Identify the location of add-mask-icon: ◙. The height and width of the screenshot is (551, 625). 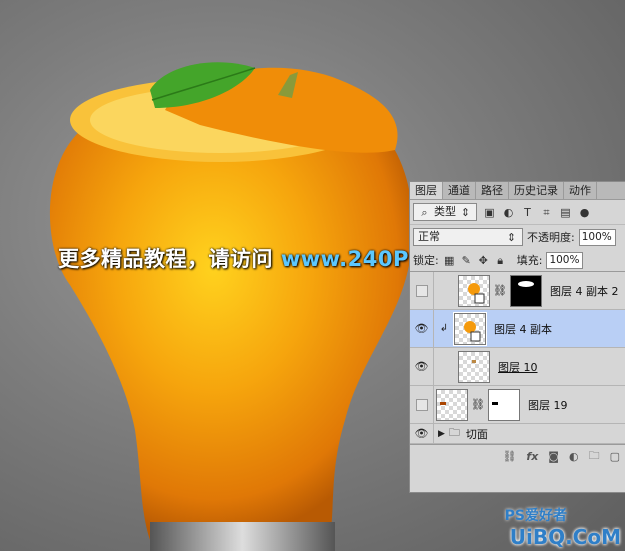
(553, 456).